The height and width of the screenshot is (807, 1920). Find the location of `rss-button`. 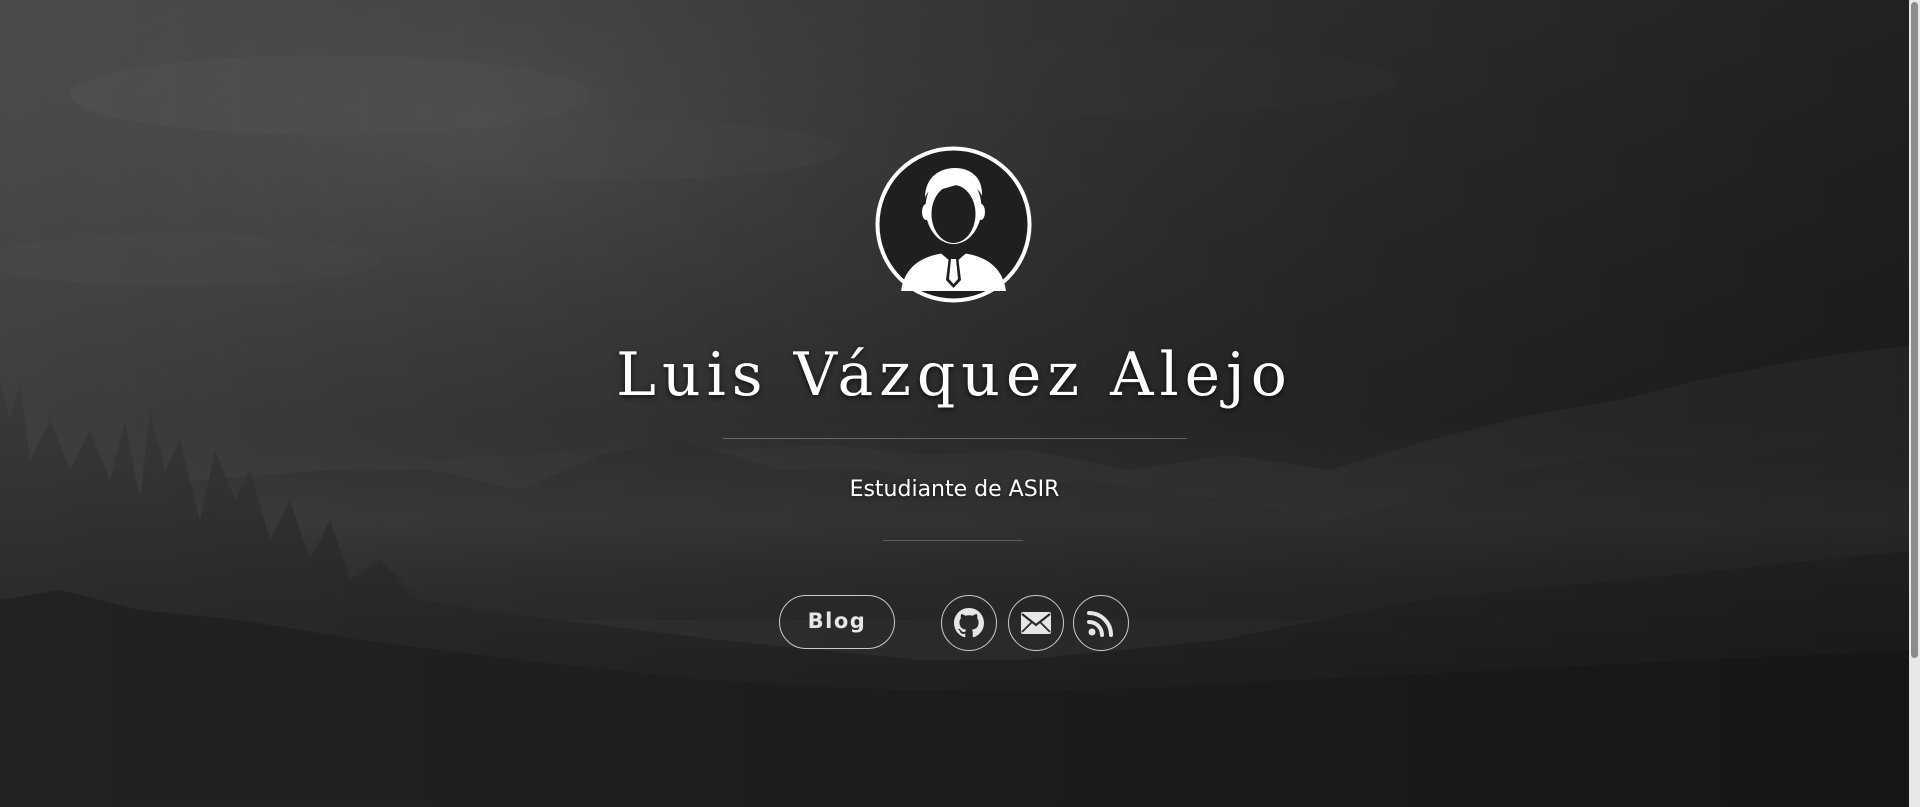

rss-button is located at coordinates (1101, 623).